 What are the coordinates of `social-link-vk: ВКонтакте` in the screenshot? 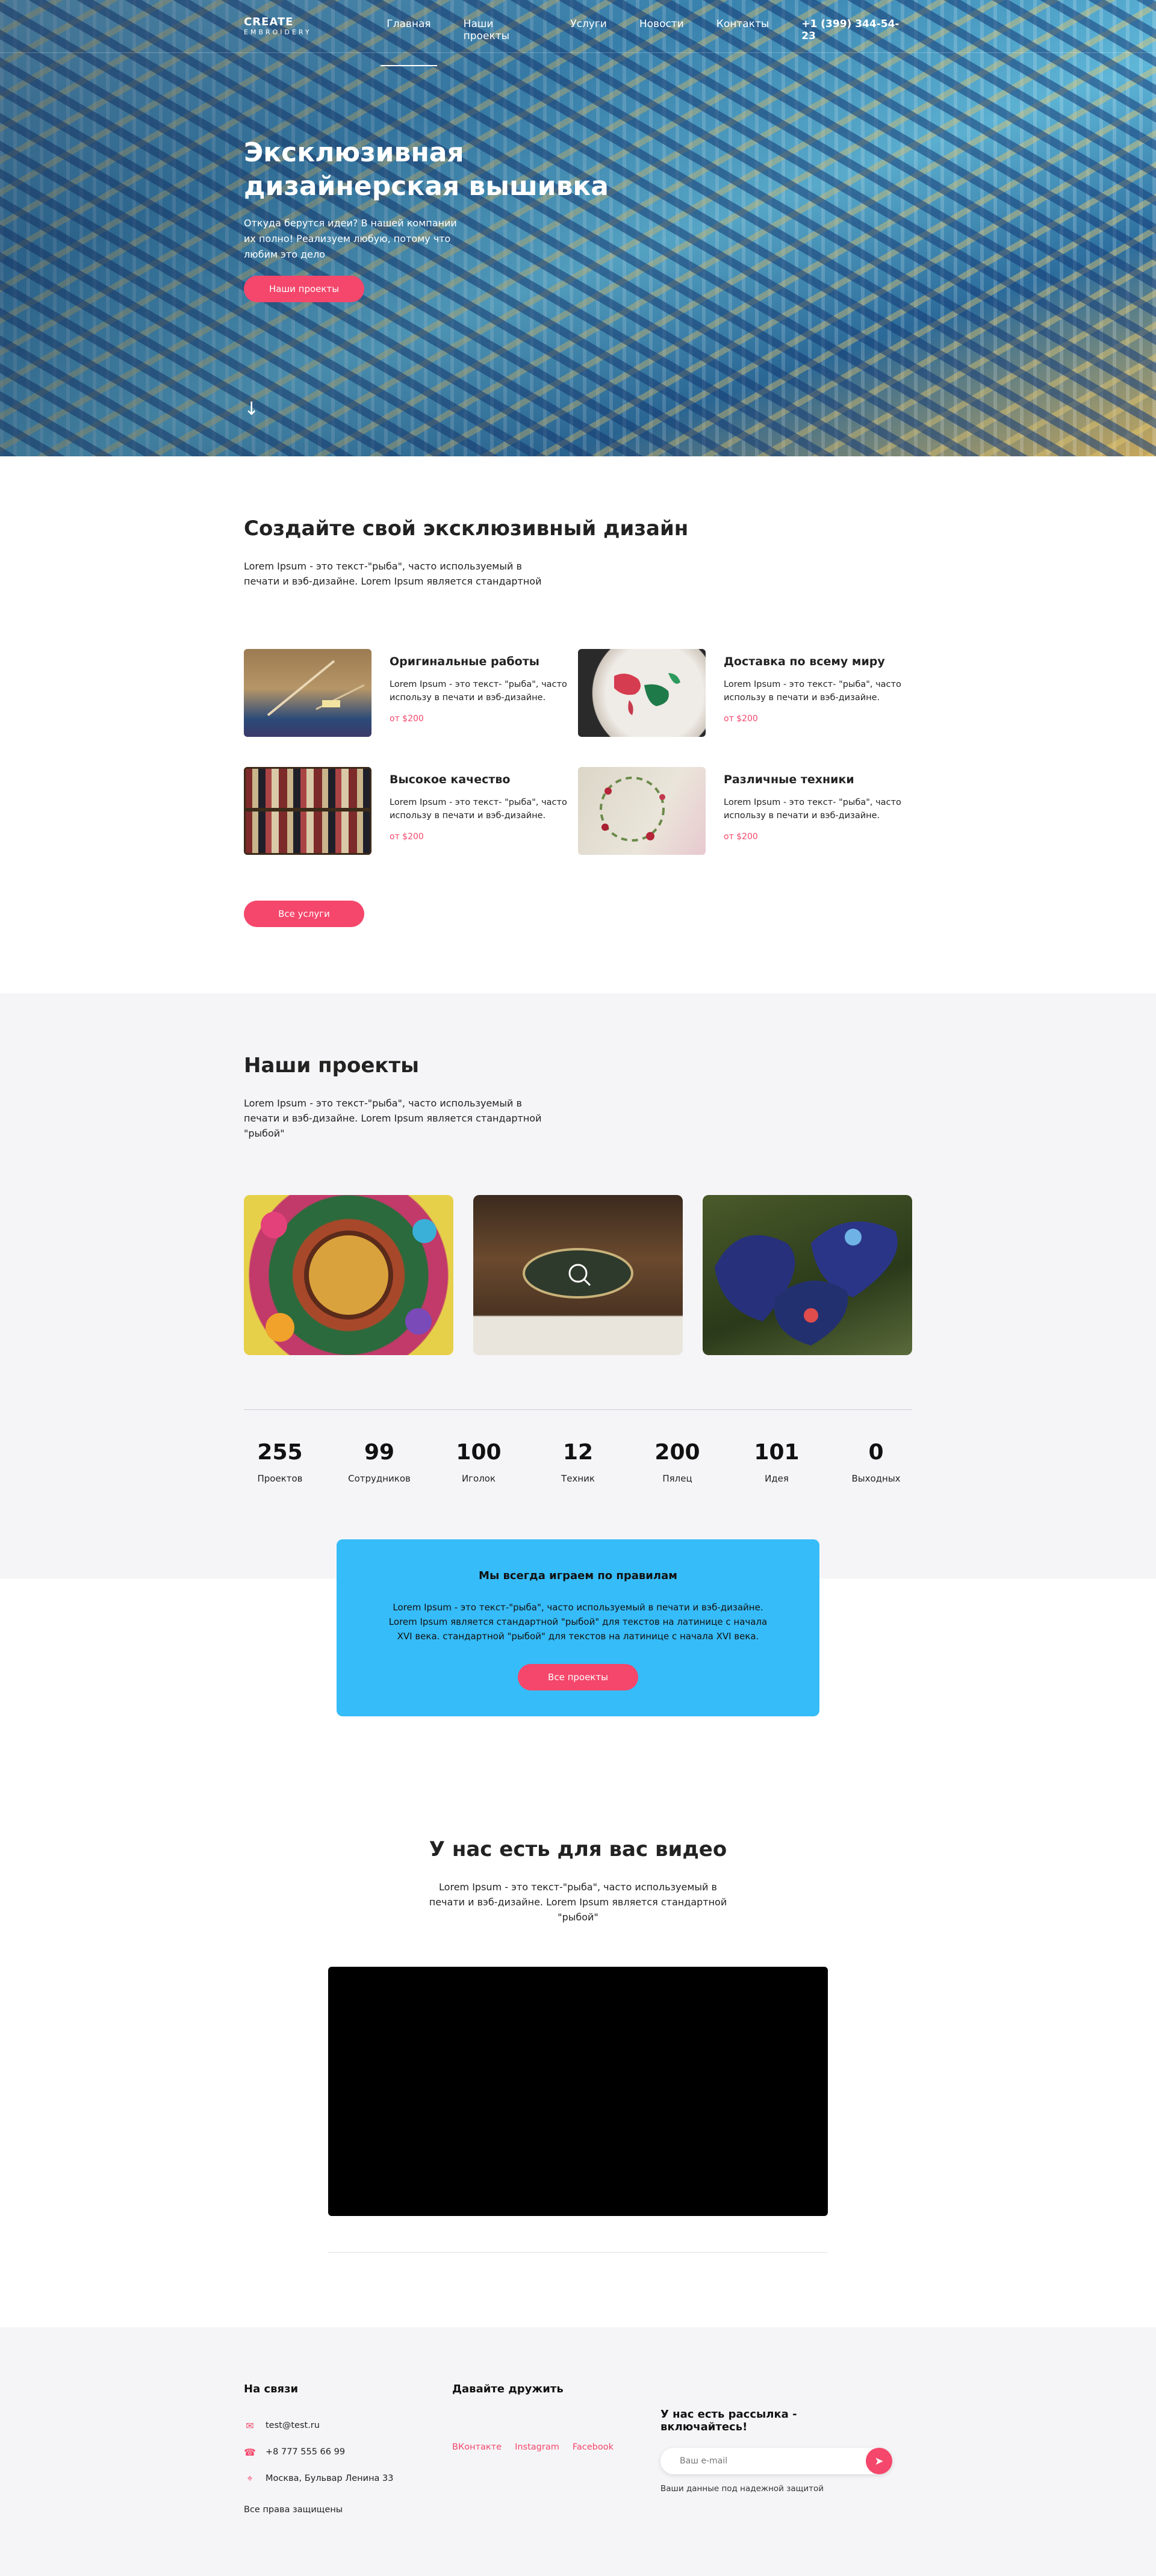 It's located at (477, 2447).